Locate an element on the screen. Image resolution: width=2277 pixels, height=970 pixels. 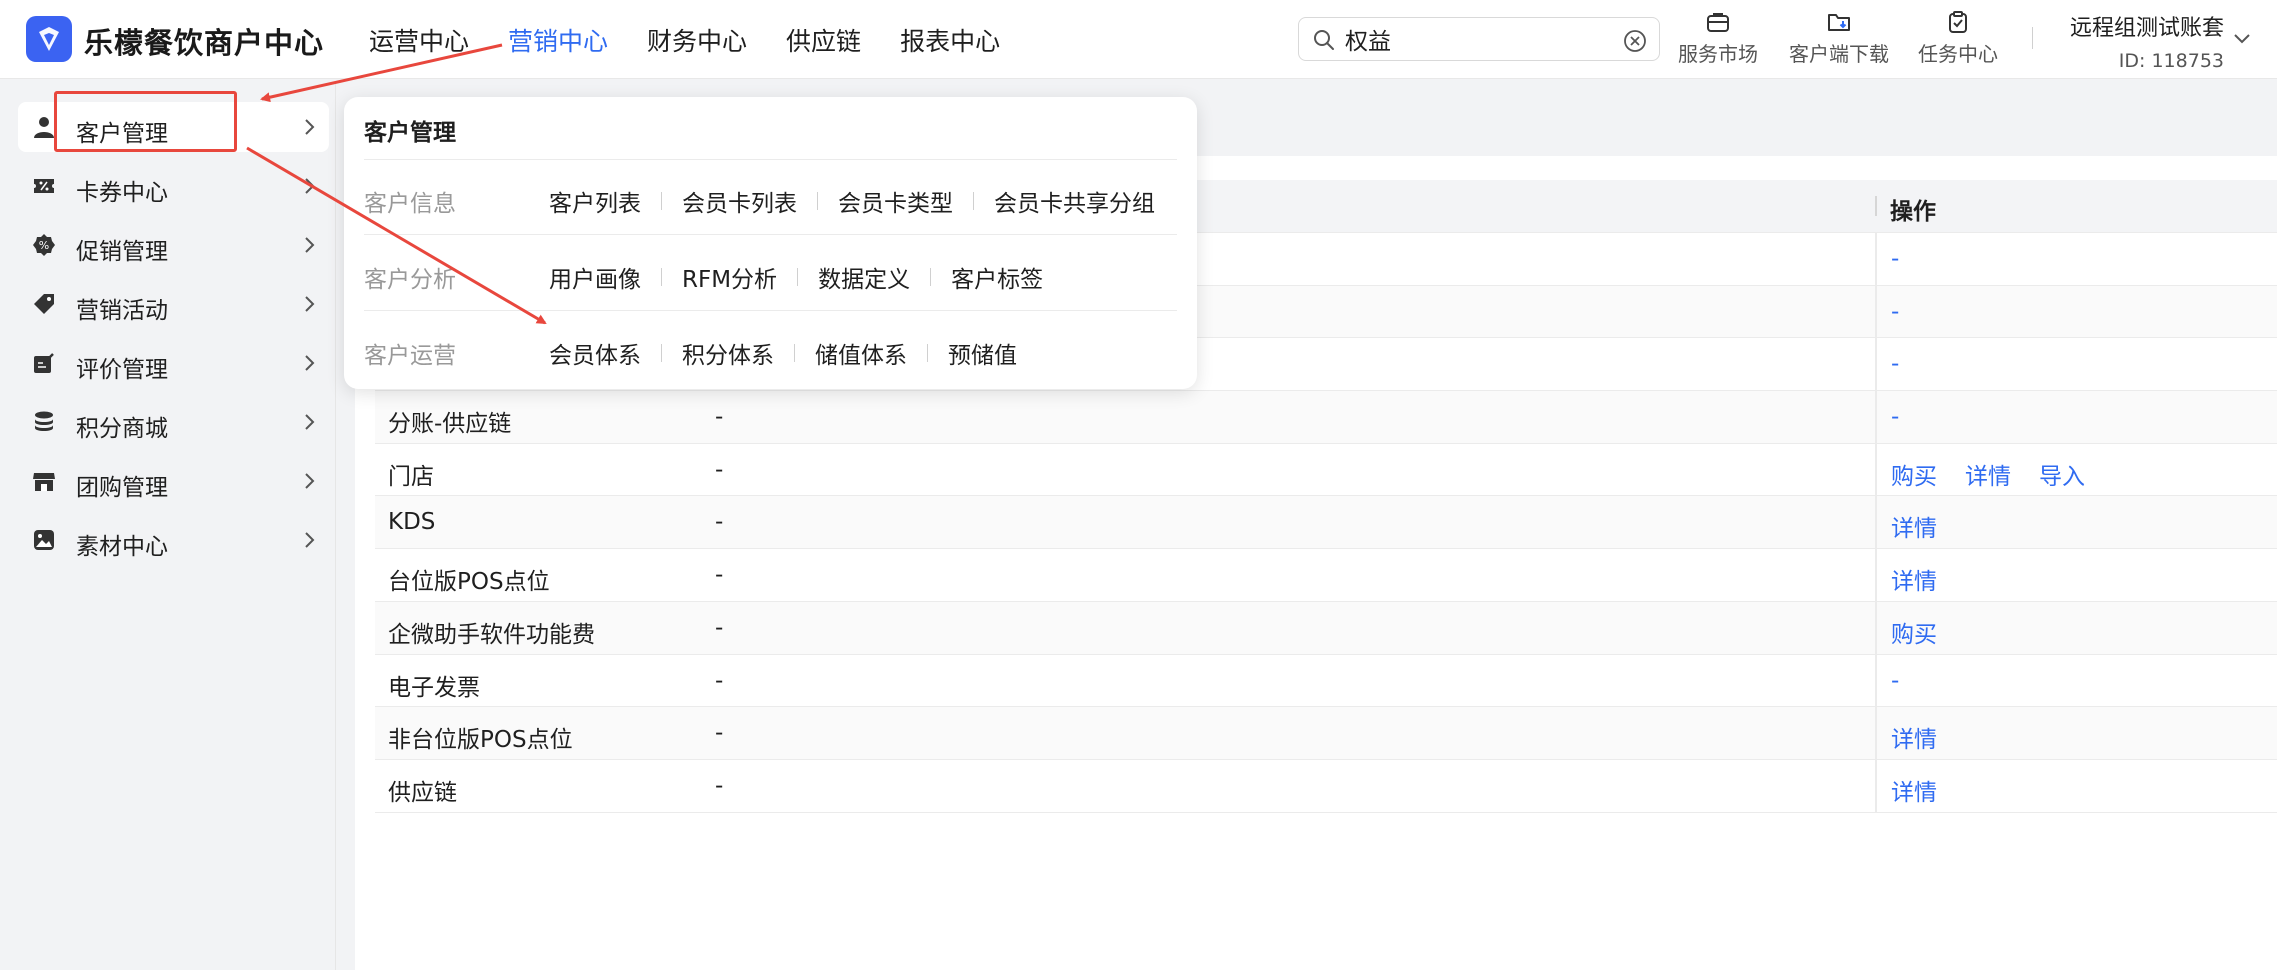
nav-operations: 运营中心 is located at coordinates (419, 40).